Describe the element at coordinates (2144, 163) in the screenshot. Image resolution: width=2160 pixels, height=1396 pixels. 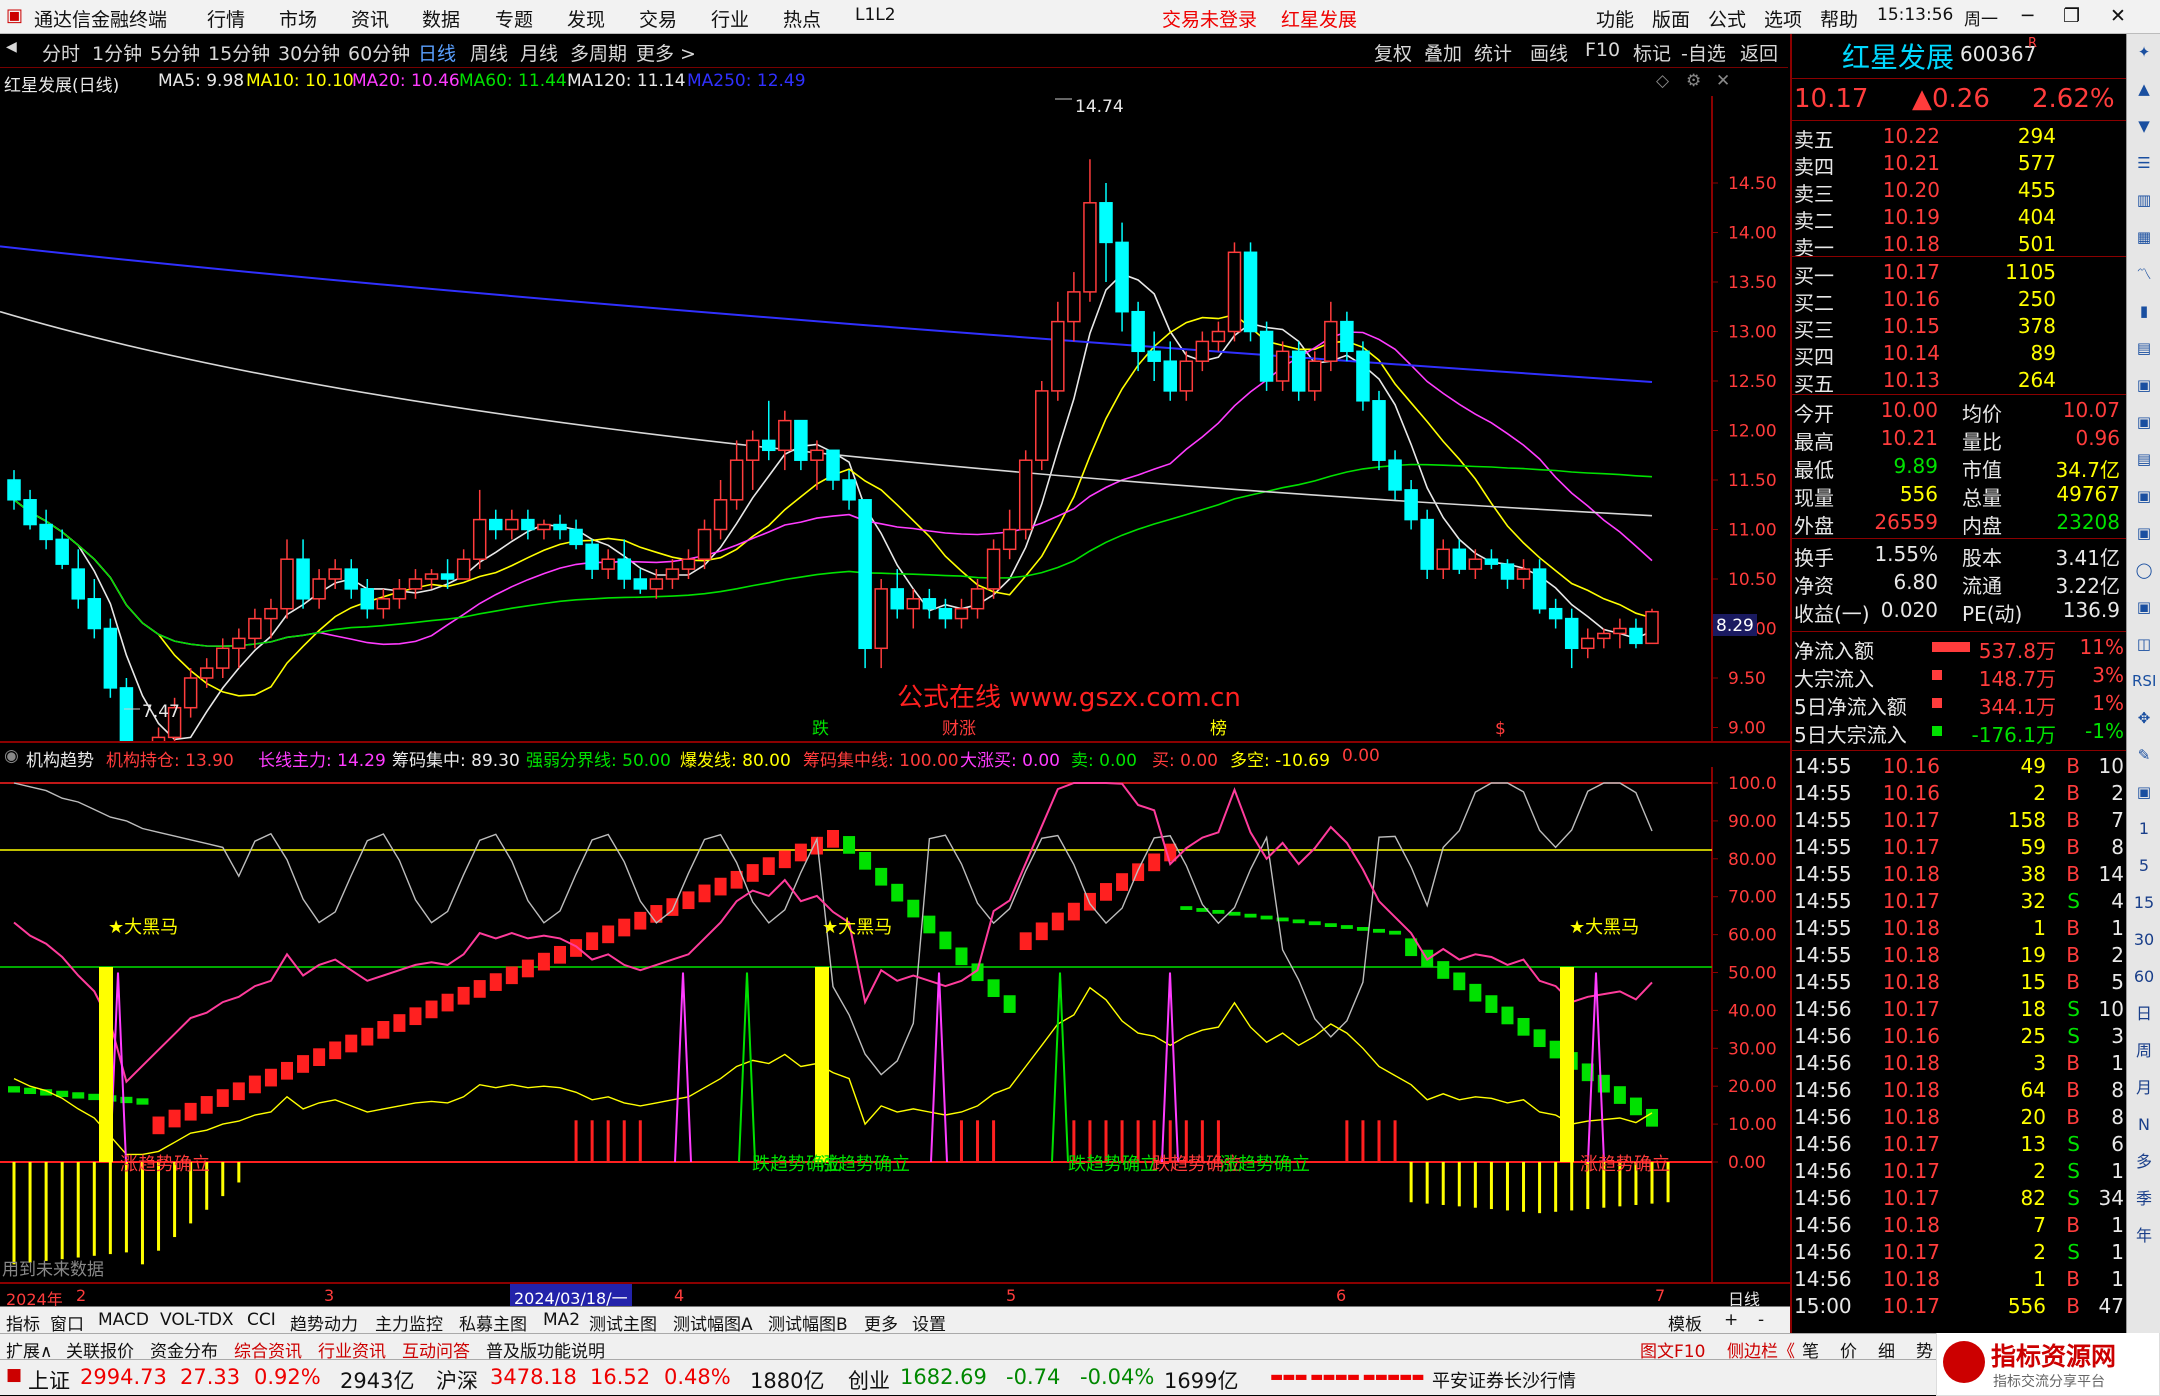
I see `list-icon: ☰` at that location.